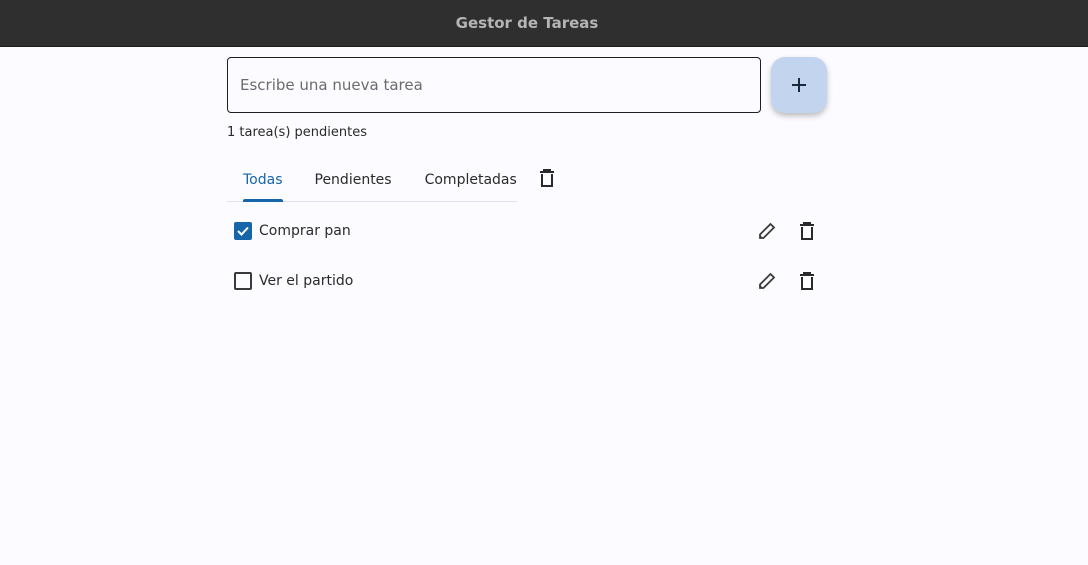  I want to click on tab-label: Completadas, so click(470, 180).